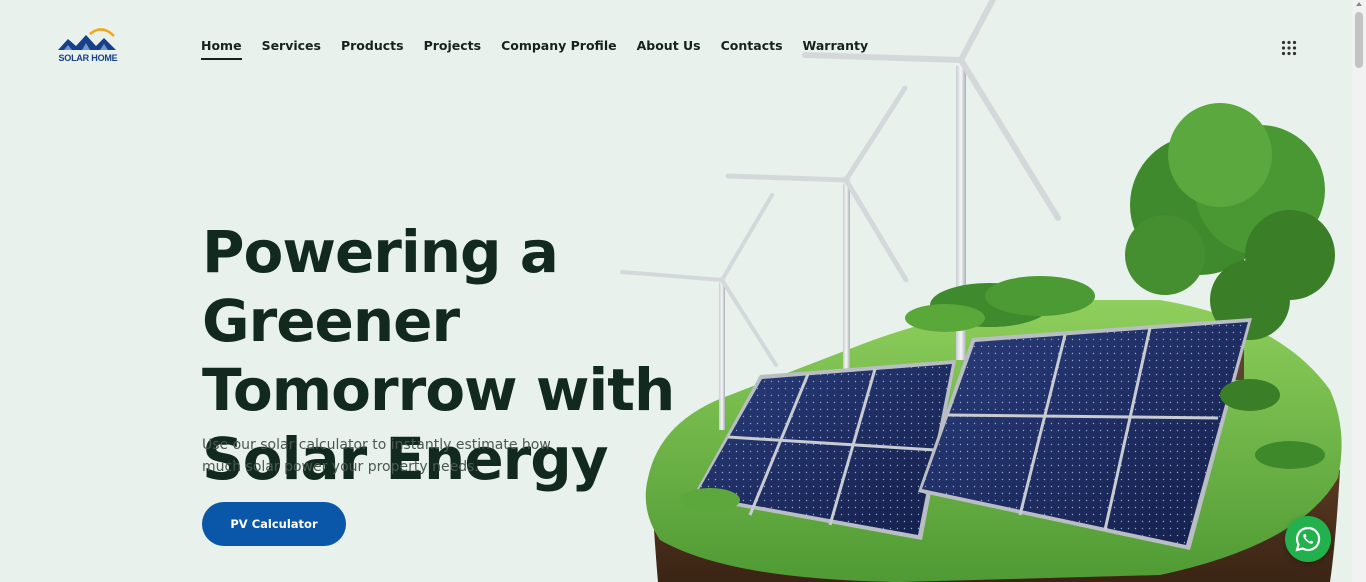 The height and width of the screenshot is (582, 1366). I want to click on nav-item-home: Home, so click(221, 49).